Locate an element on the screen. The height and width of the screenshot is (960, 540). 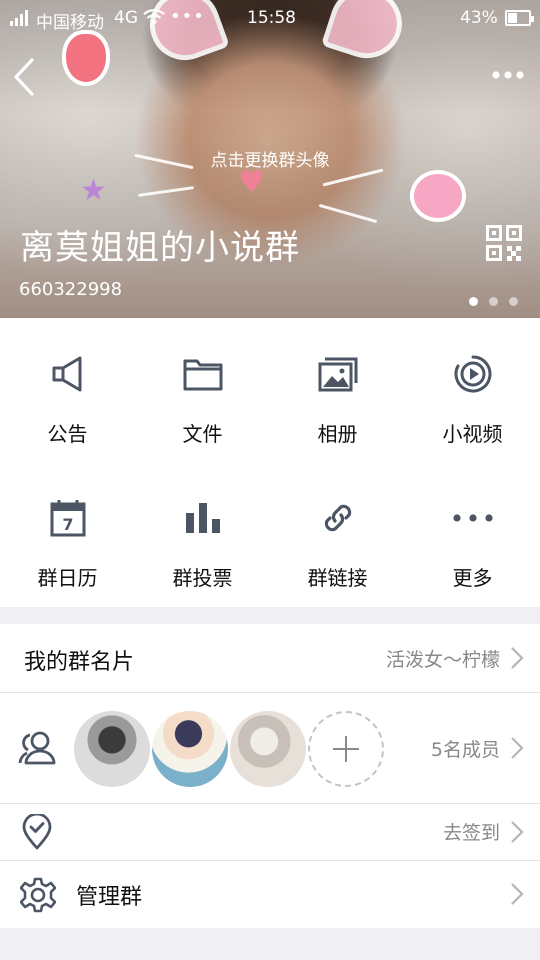
feature-label: 群投票 is located at coordinates (202, 578).